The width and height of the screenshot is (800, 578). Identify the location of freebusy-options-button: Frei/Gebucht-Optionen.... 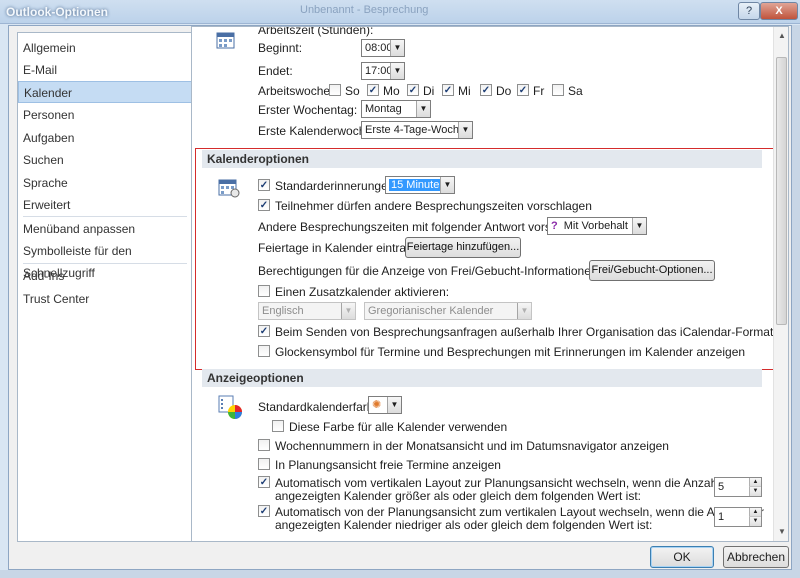
(652, 270).